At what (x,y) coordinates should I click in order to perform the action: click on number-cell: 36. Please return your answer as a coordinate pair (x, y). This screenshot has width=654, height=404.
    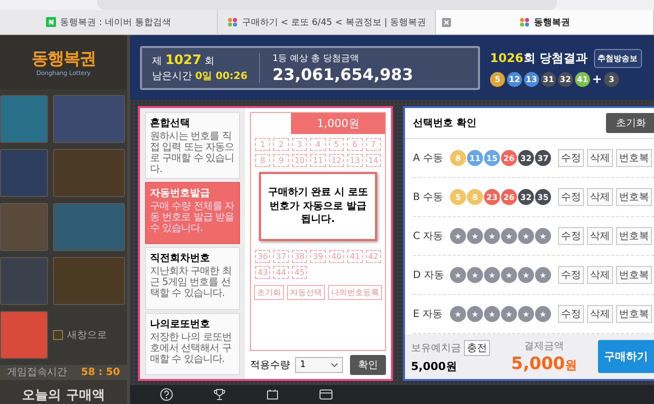
    Looking at the image, I should click on (262, 256).